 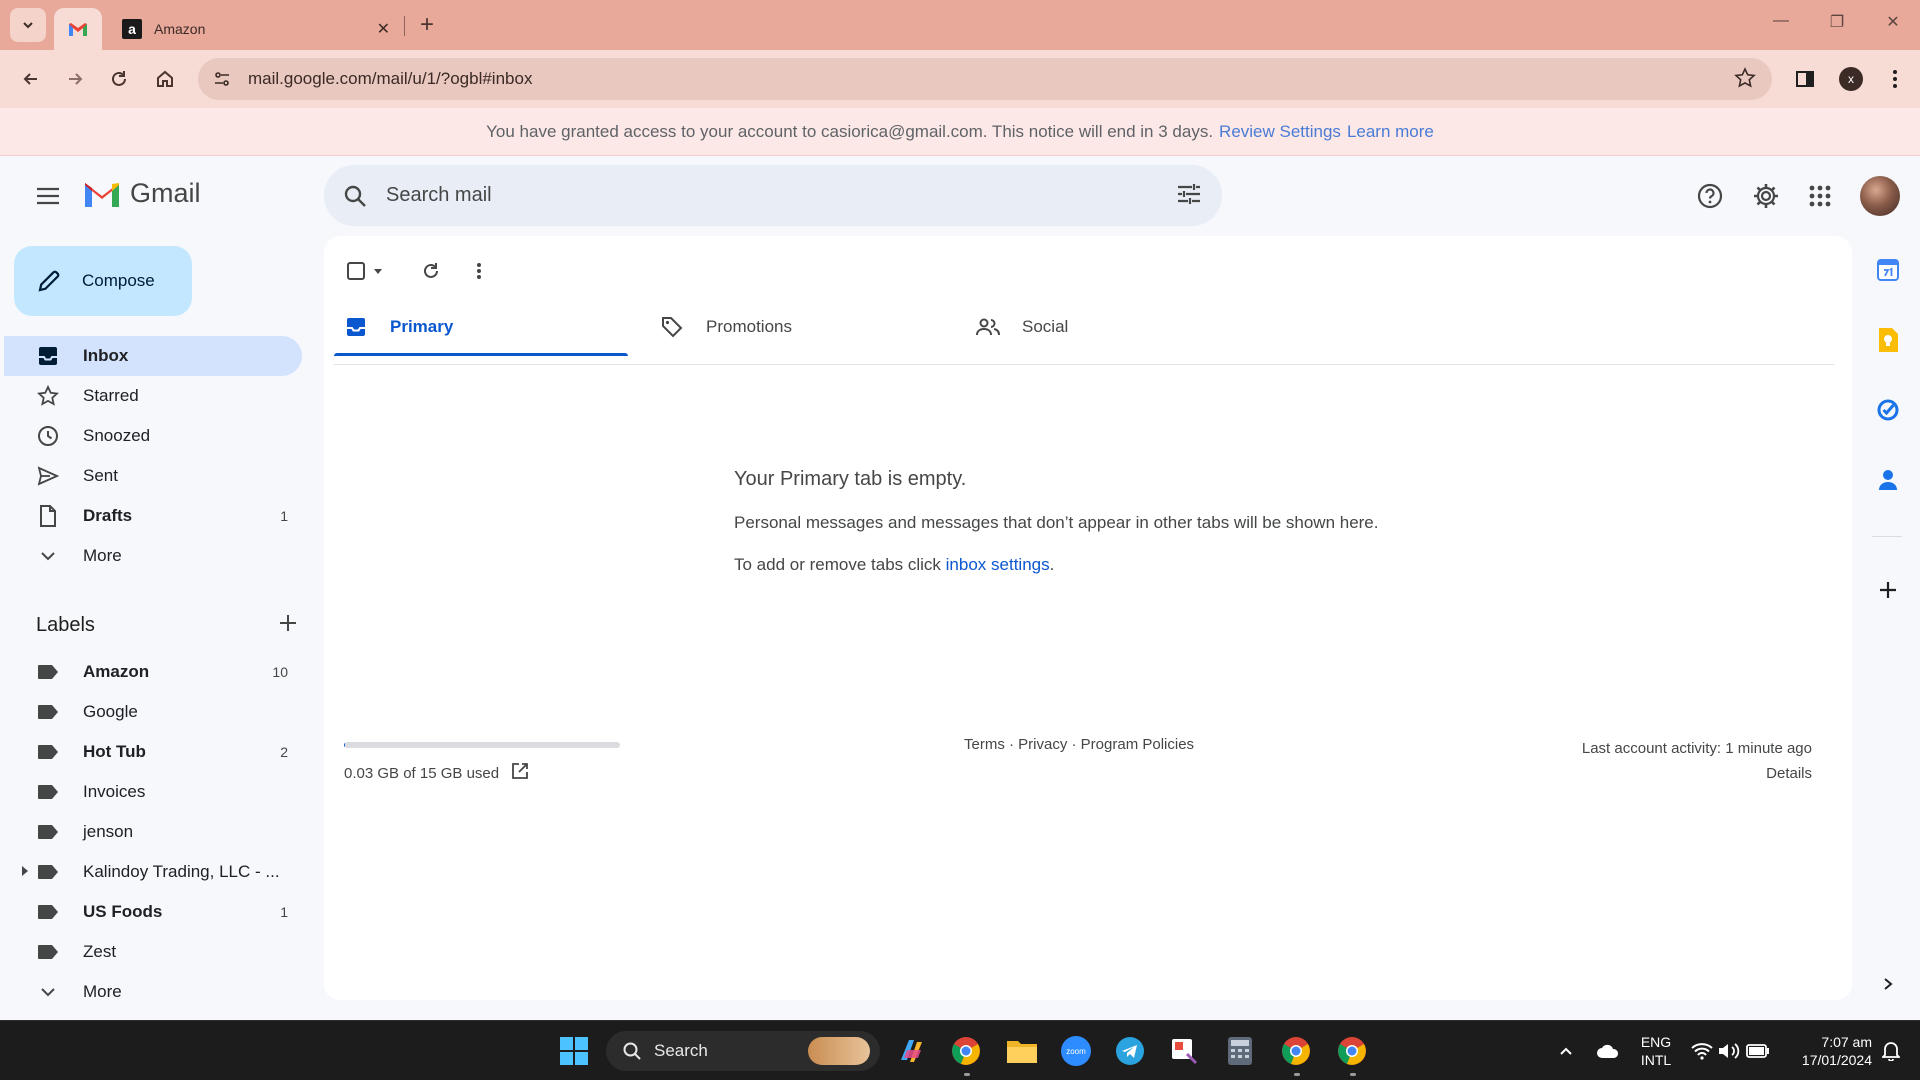 I want to click on tab-promotions: Promotions, so click(x=797, y=327).